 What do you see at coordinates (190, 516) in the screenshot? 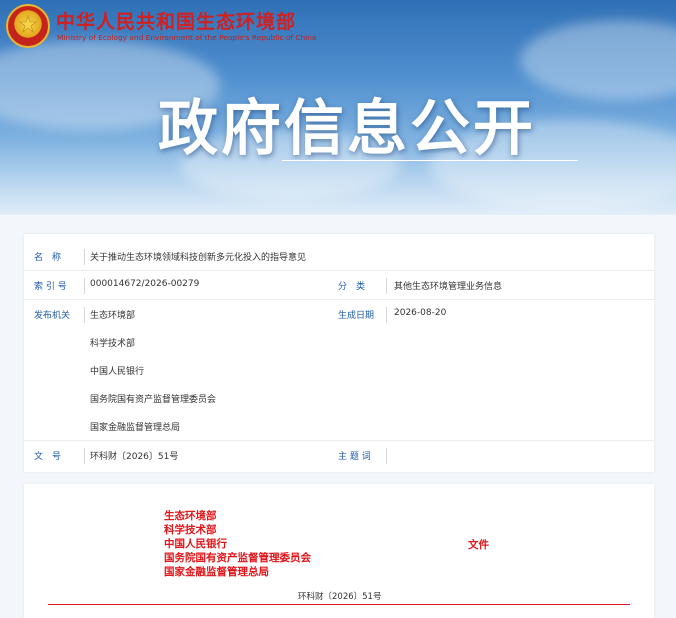
I see `issuer-name: 生态环境部` at bounding box center [190, 516].